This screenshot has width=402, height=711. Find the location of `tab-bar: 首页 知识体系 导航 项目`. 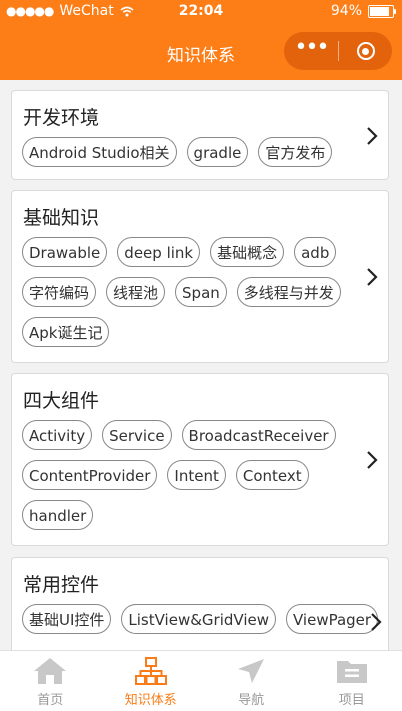

tab-bar: 首页 知识体系 导航 项目 is located at coordinates (201, 680).